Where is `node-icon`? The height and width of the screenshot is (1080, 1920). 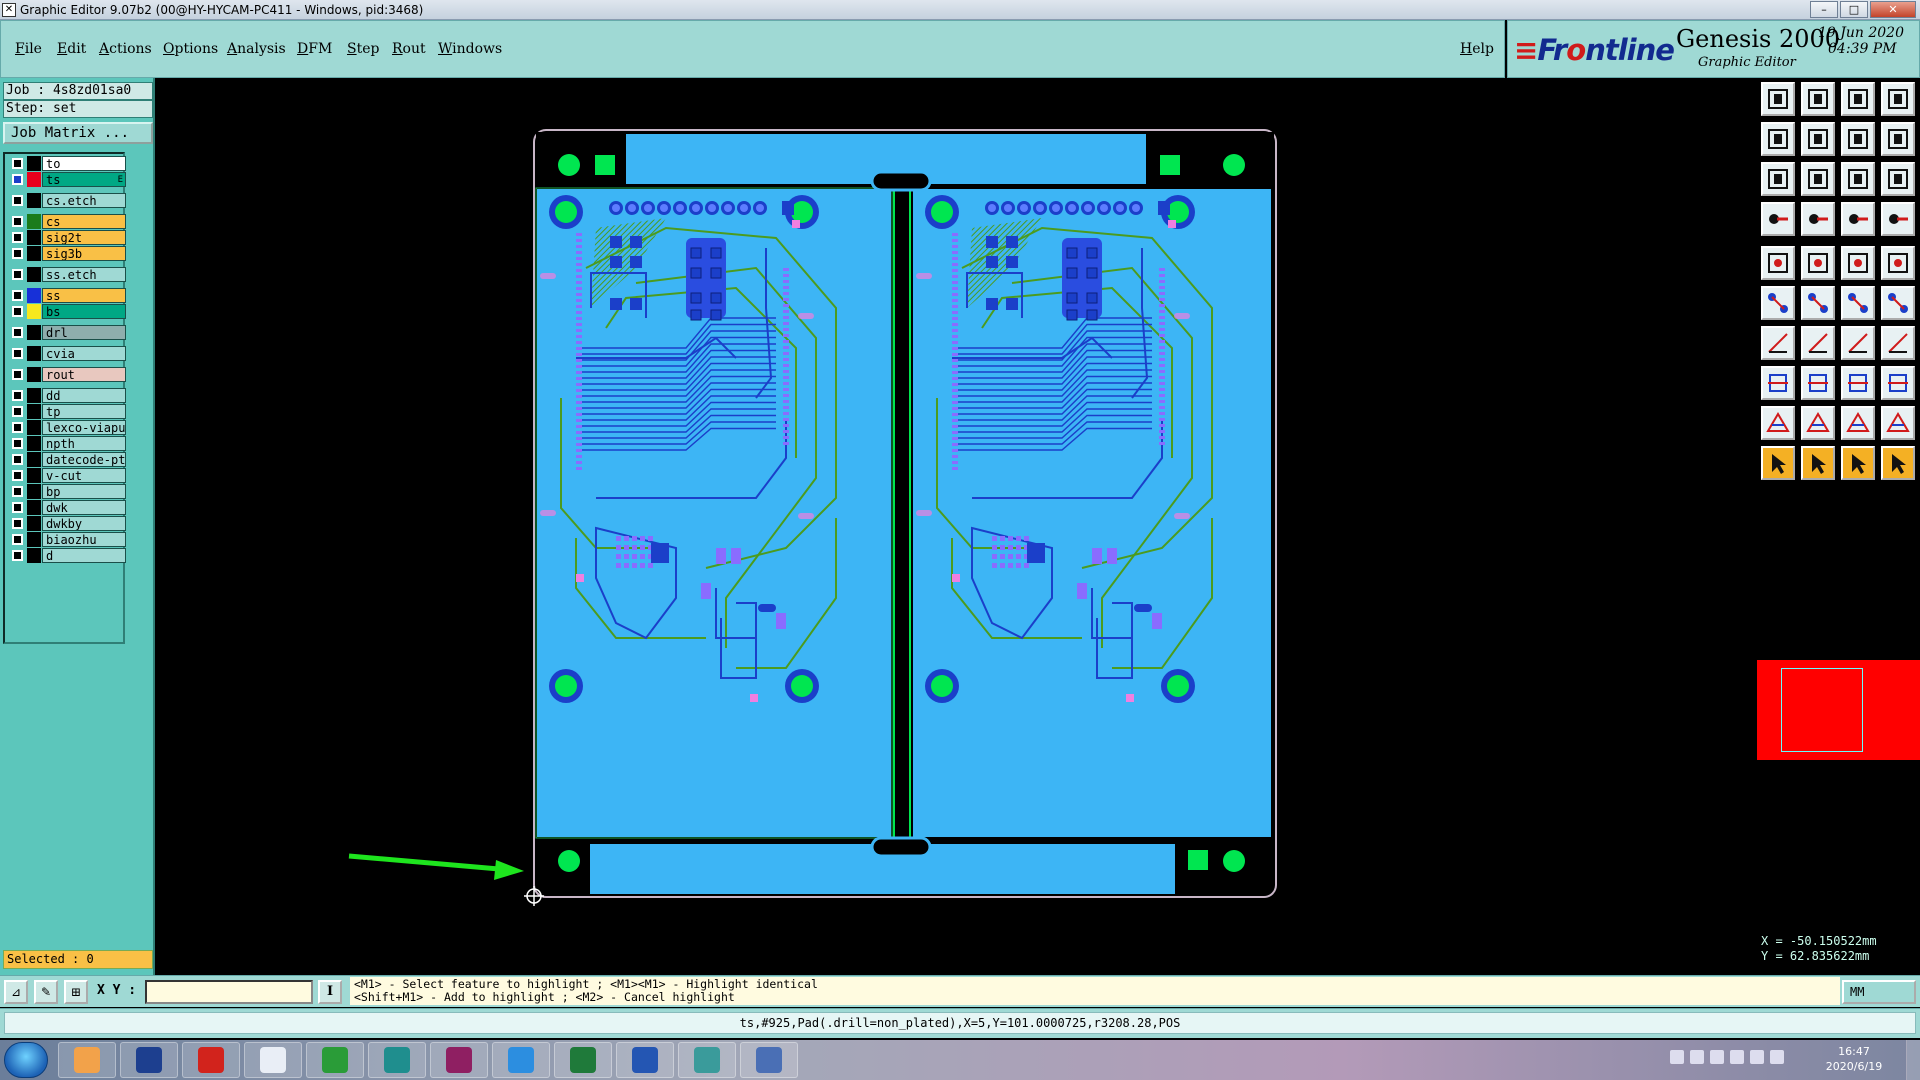
node-icon is located at coordinates (1778, 303).